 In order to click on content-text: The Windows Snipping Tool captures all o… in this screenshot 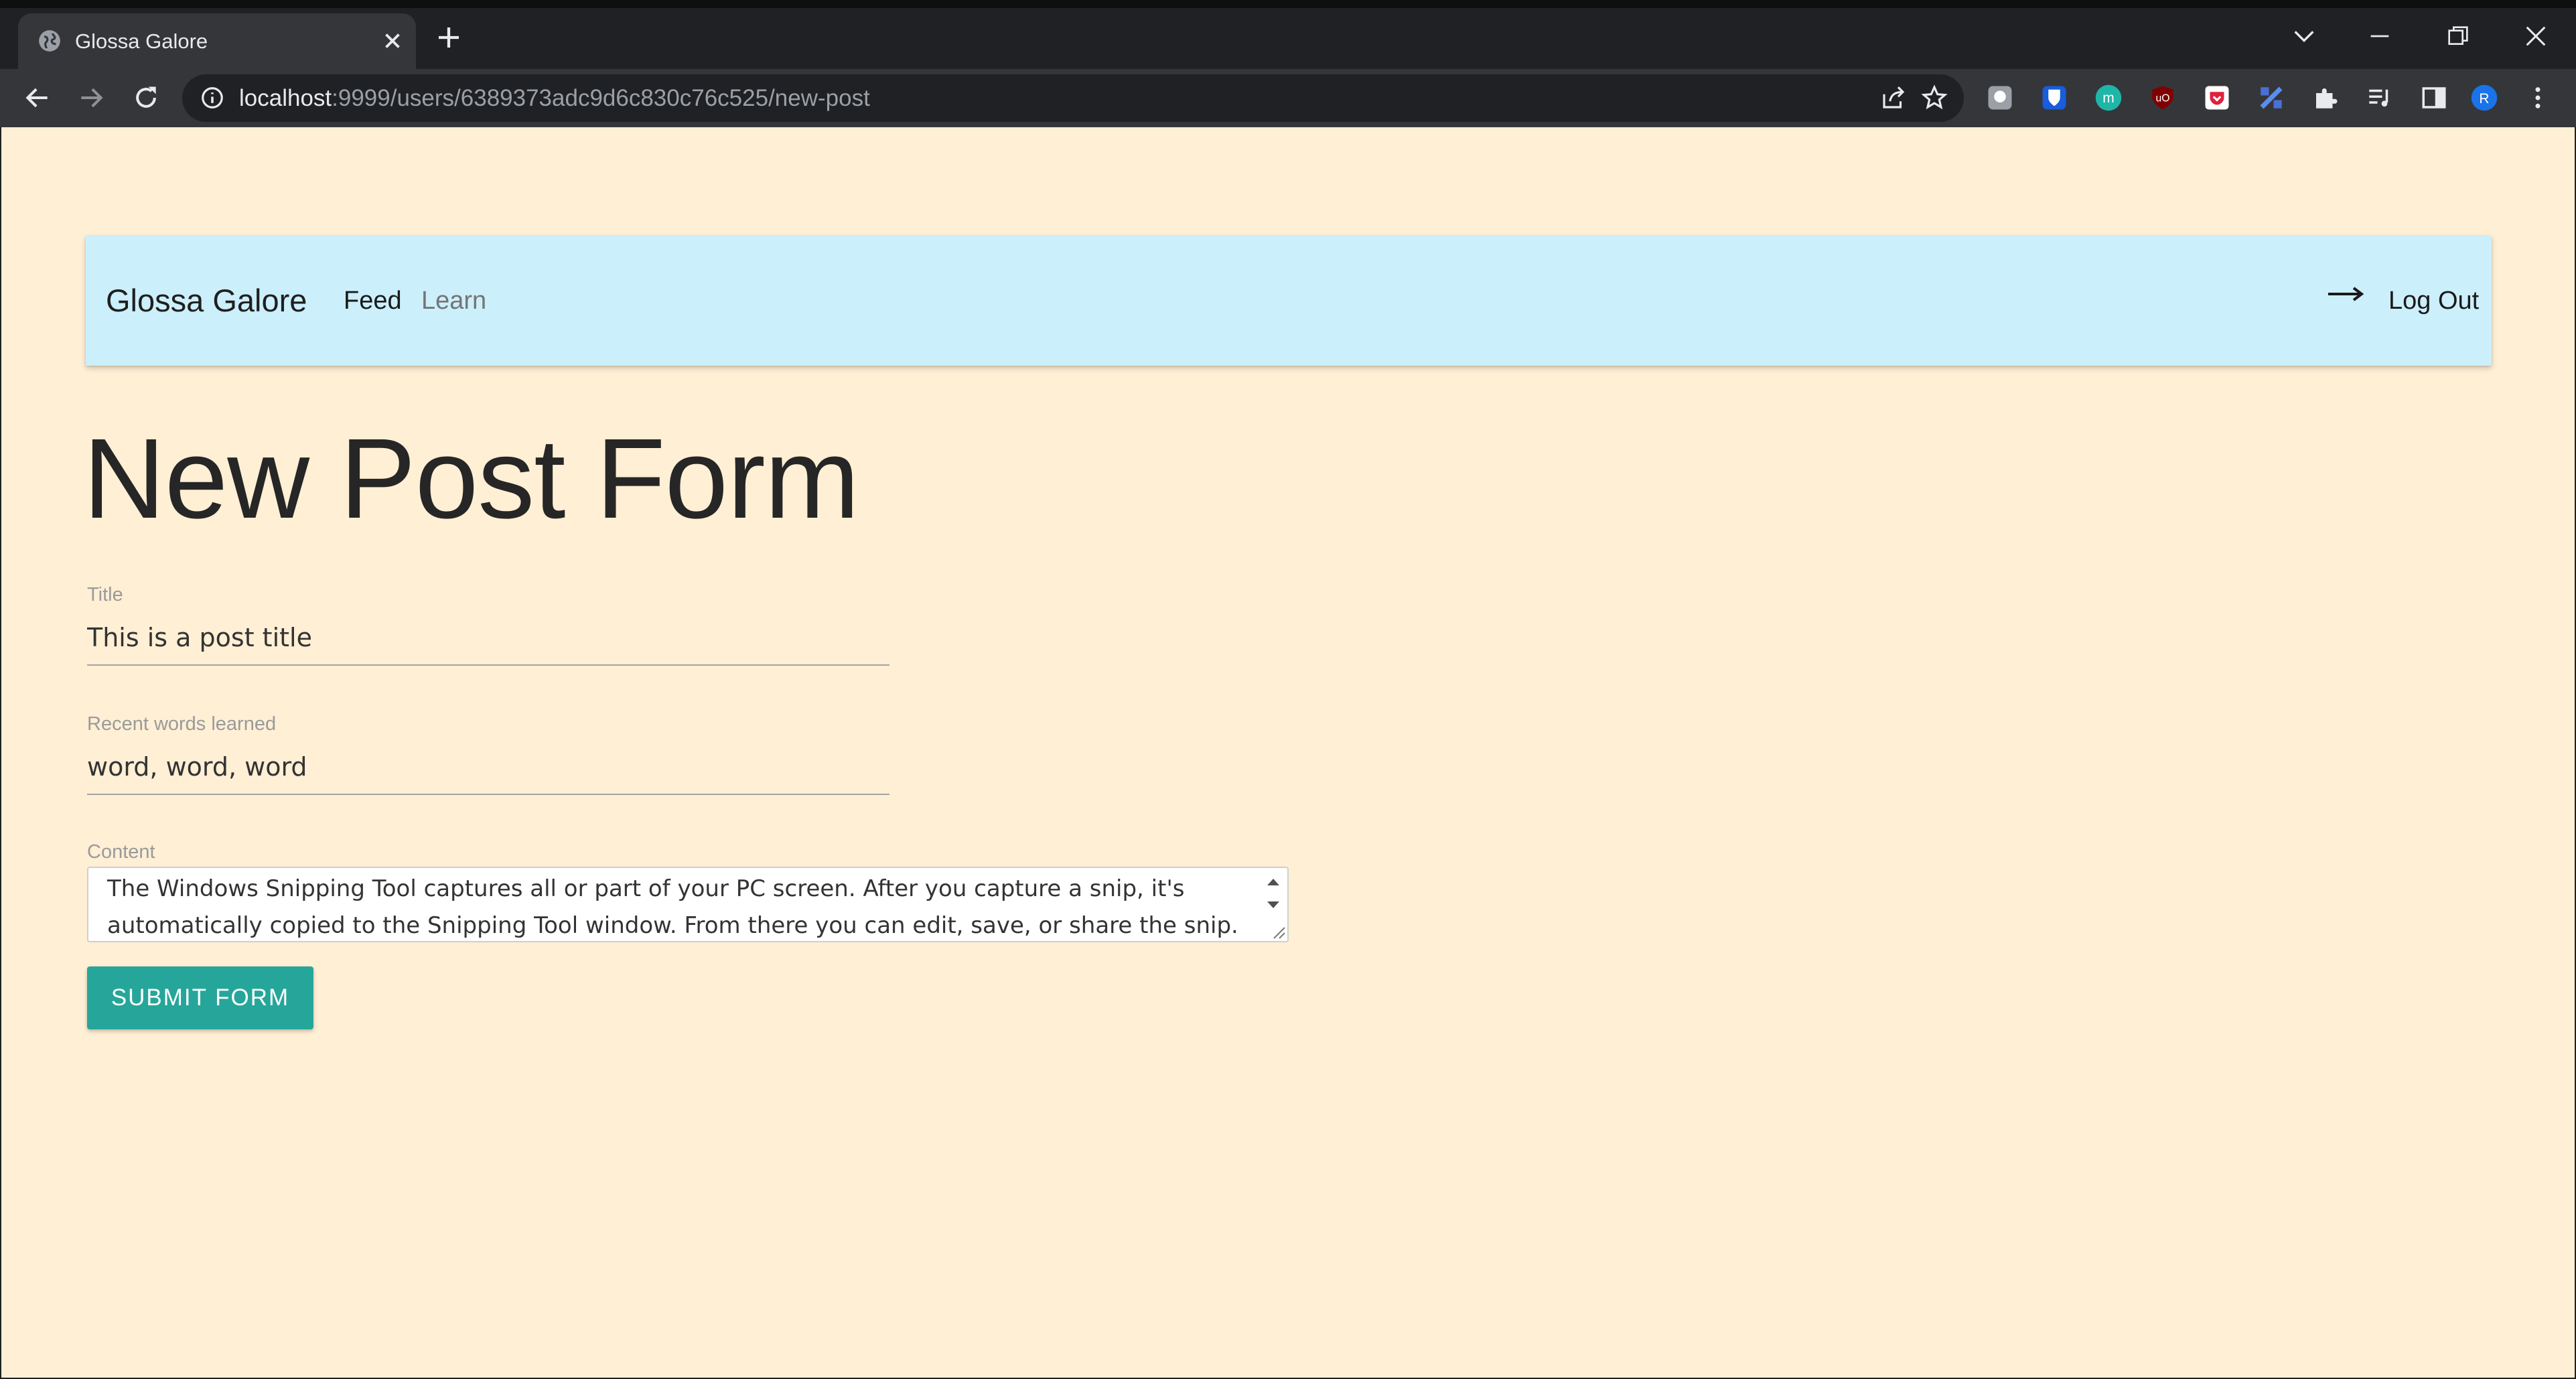, I will do `click(676, 906)`.